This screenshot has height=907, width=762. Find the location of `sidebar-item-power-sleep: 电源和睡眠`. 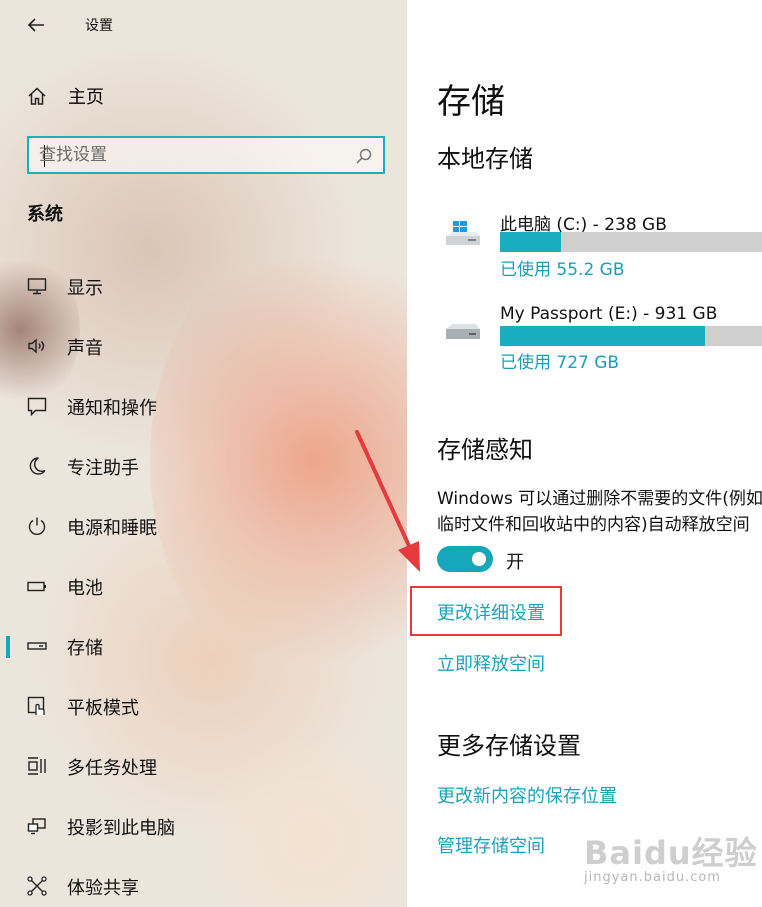

sidebar-item-power-sleep: 电源和睡眠 is located at coordinates (203, 526).